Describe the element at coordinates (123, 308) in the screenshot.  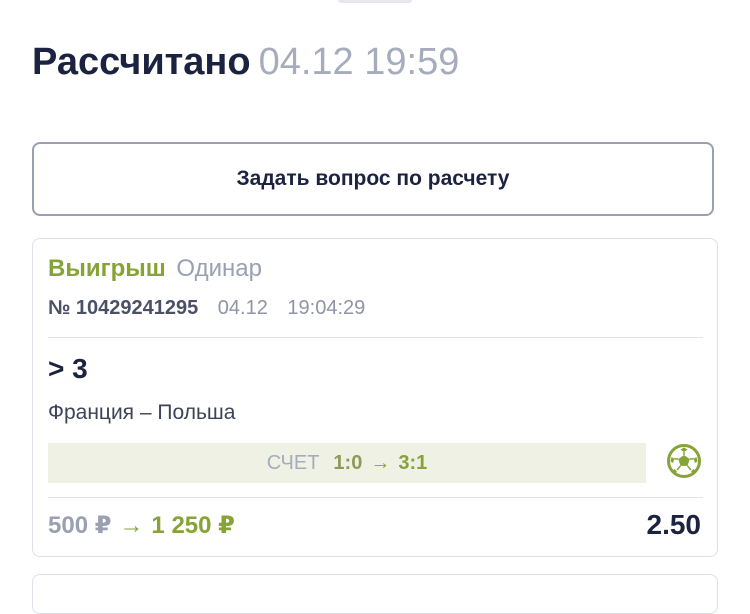
I see `bet-number: № 10429241295` at that location.